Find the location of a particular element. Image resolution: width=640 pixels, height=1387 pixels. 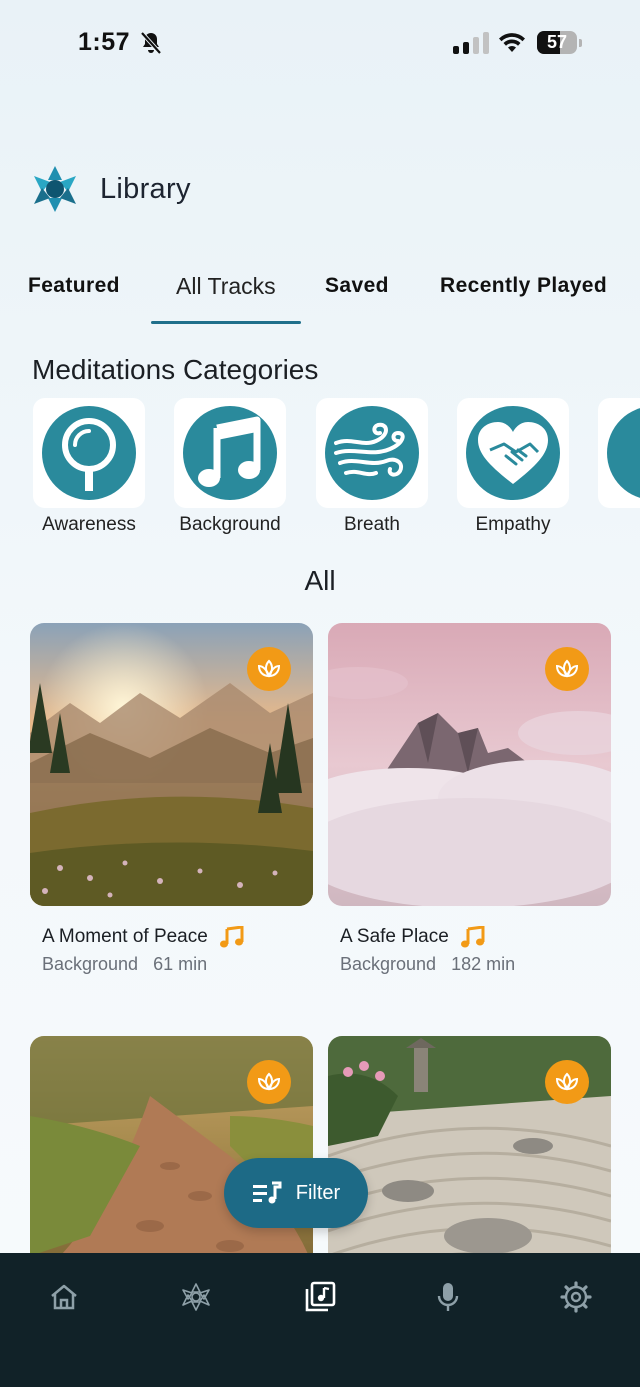

nav-settings is located at coordinates (576, 1297).